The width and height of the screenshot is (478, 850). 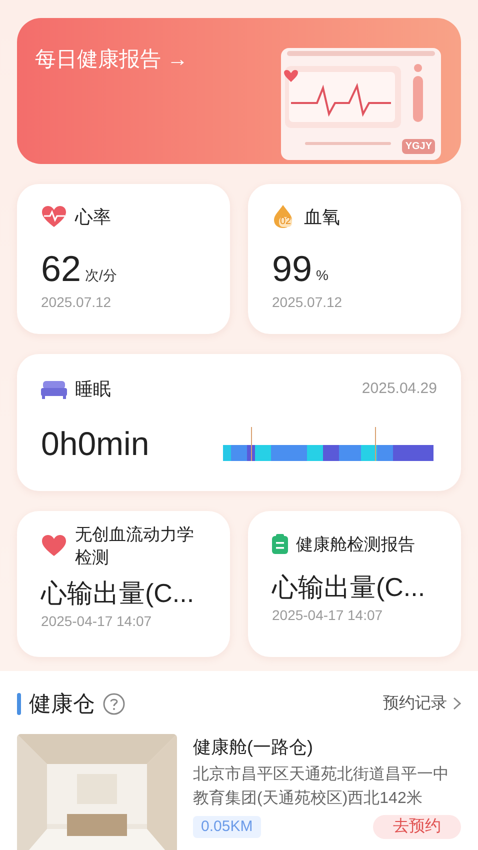 What do you see at coordinates (280, 544) in the screenshot?
I see `clipboard-icon` at bounding box center [280, 544].